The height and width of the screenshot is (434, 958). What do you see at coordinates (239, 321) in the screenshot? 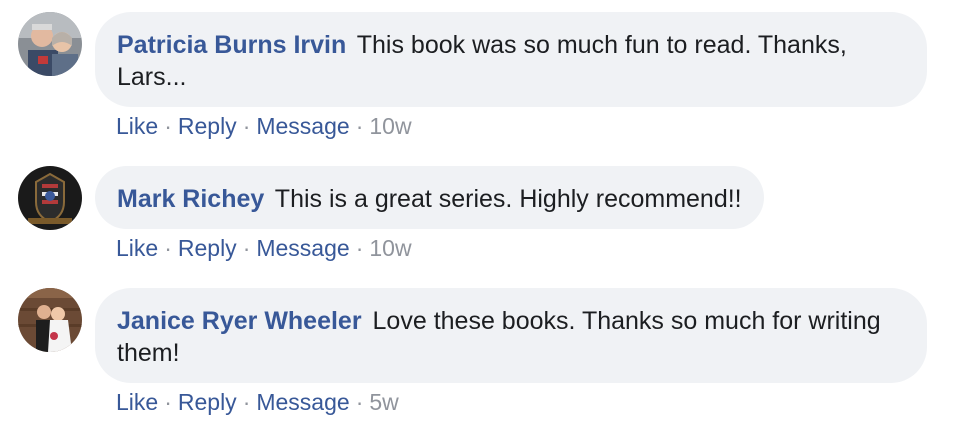
I see `comment-author: Janice Ryer Wheeler` at bounding box center [239, 321].